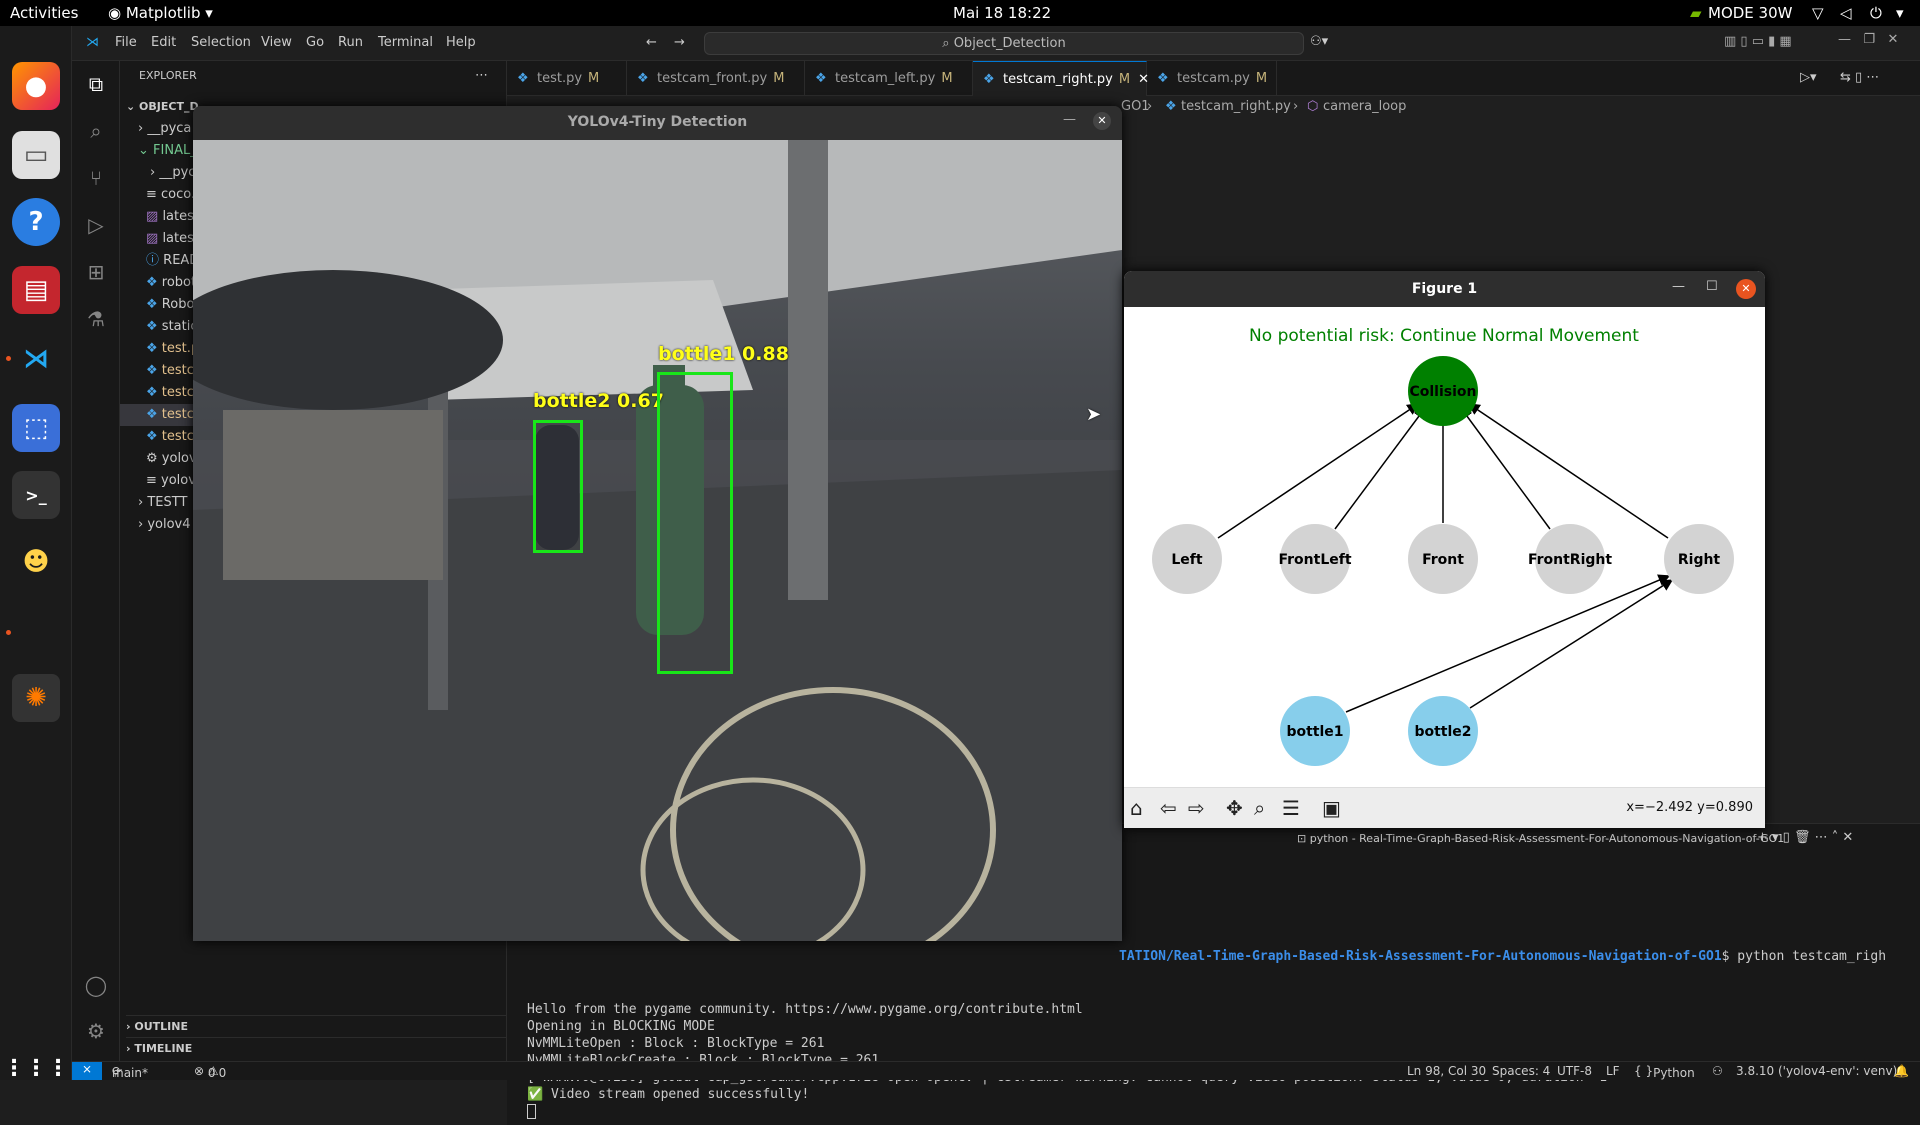 This screenshot has width=1920, height=1125. Describe the element at coordinates (1508, 643) in the screenshot. I see `edge-bottle1-right` at that location.